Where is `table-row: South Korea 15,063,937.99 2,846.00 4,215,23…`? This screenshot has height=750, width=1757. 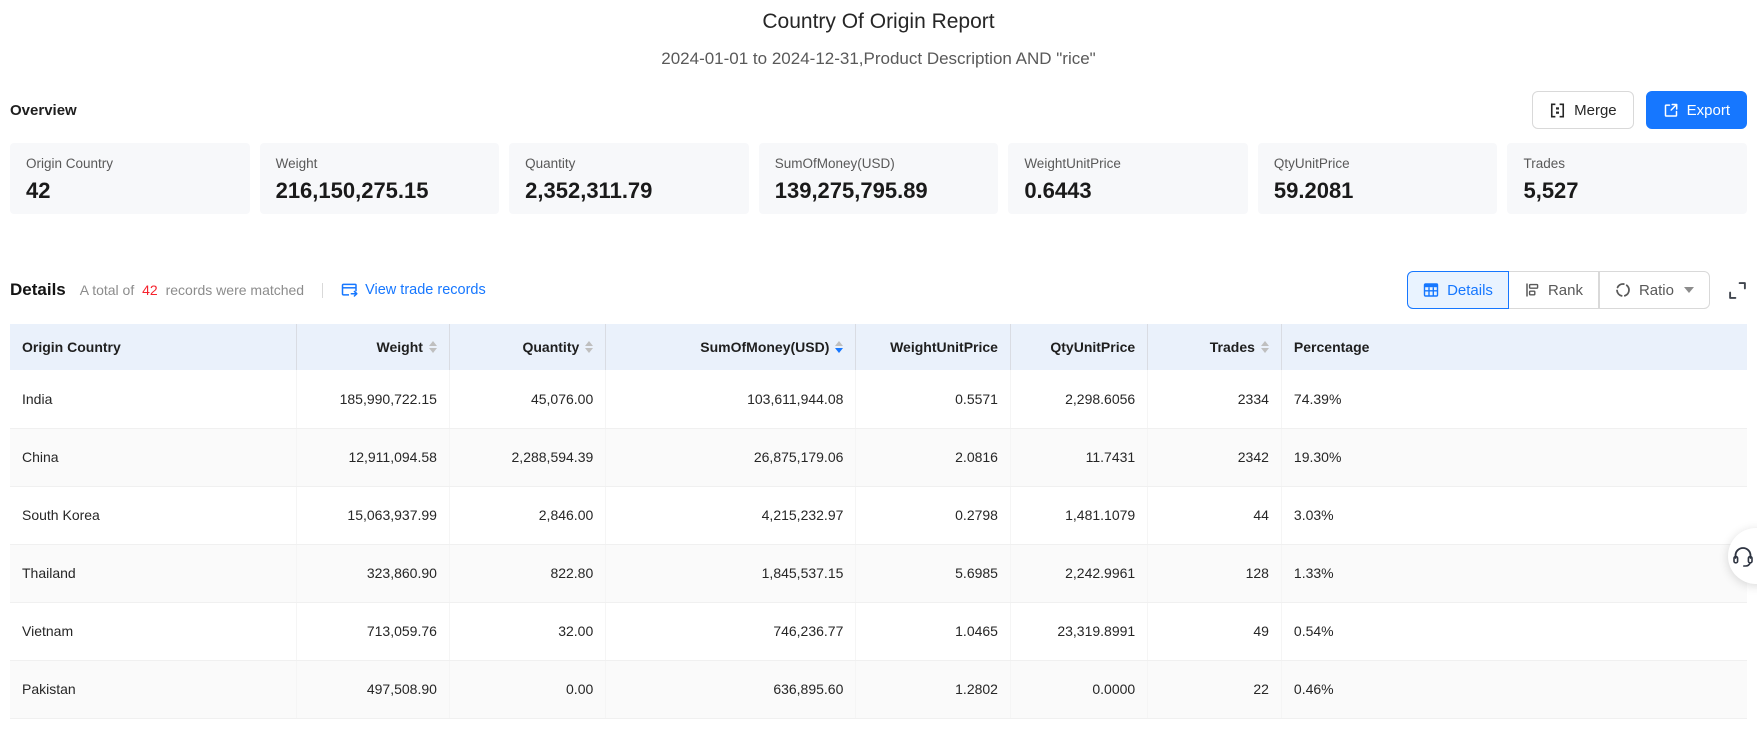 table-row: South Korea 15,063,937.99 2,846.00 4,215,23… is located at coordinates (878, 515).